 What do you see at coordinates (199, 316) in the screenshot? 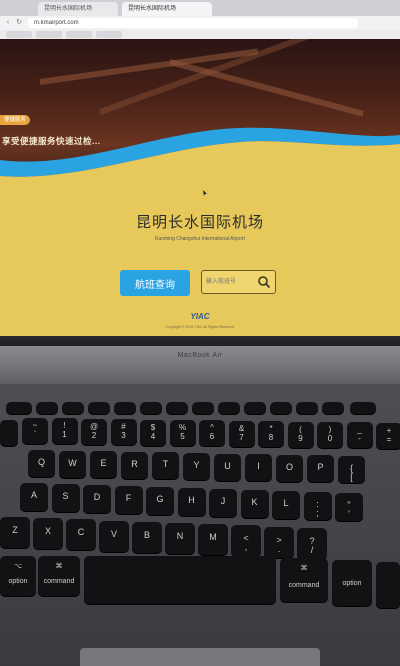
I see `svg-text: YIAC` at bounding box center [199, 316].